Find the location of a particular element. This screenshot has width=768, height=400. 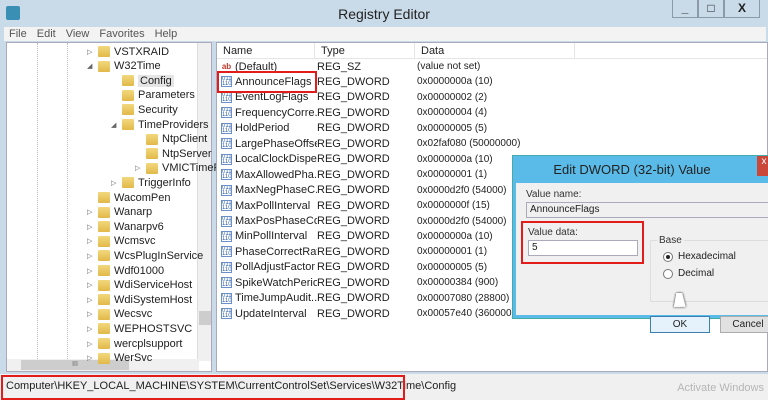

tree-node: Security is located at coordinates (144, 109).